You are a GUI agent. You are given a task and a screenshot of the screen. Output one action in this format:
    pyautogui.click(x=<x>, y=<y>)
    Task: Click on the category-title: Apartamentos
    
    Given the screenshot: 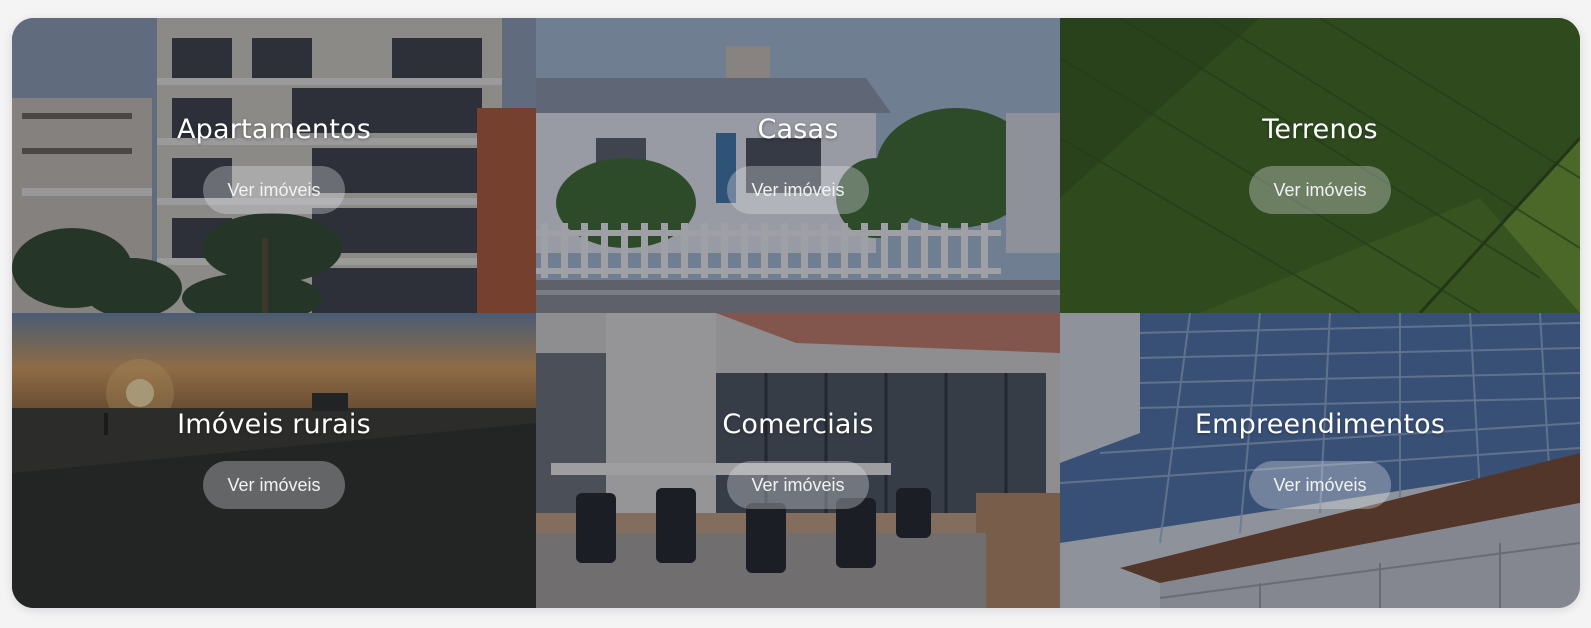 What is the action you would take?
    pyautogui.click(x=274, y=129)
    